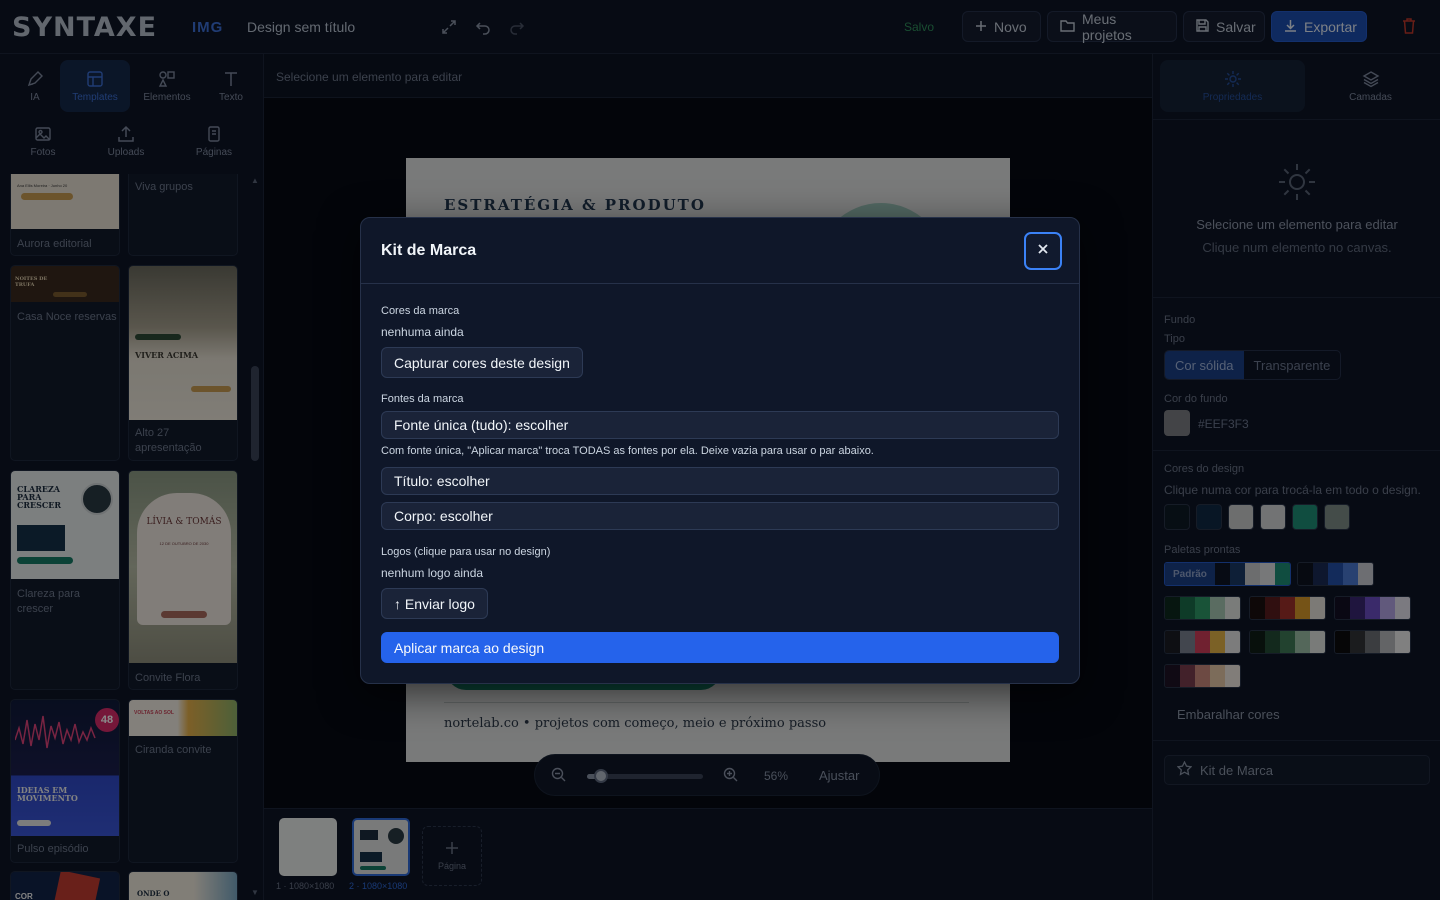 The height and width of the screenshot is (900, 1440). I want to click on close-button, so click(1043, 251).